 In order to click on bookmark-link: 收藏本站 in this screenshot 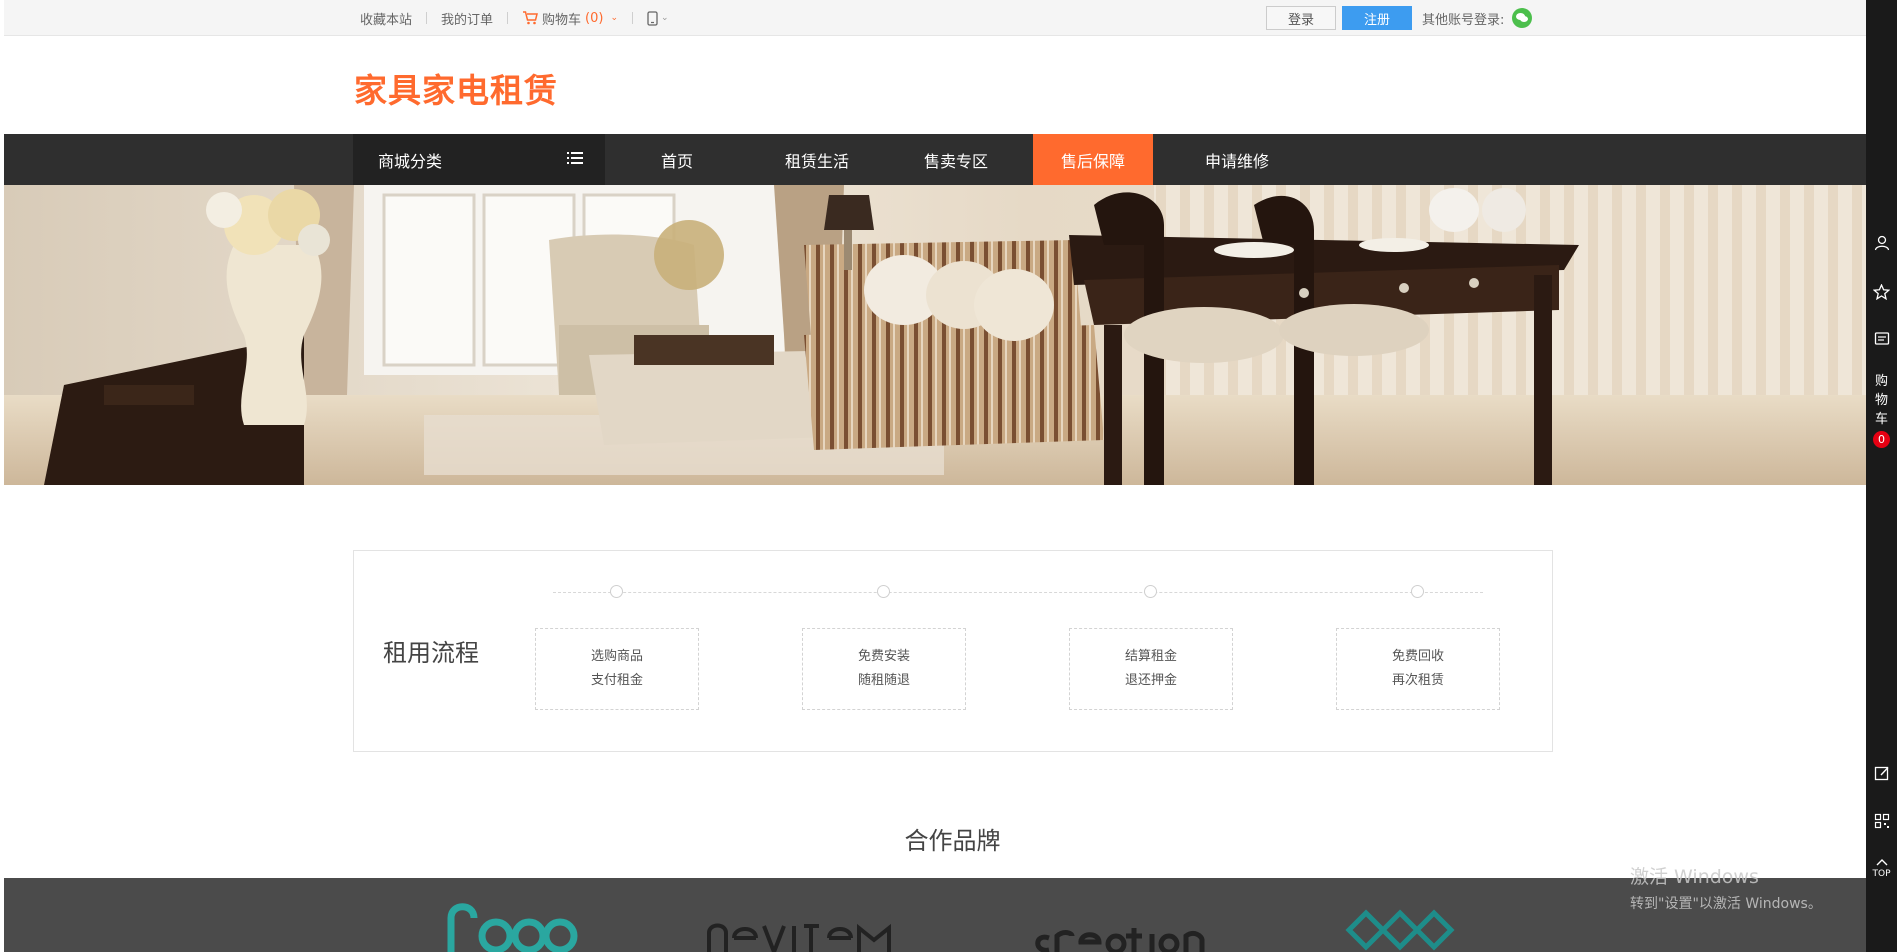, I will do `click(393, 18)`.